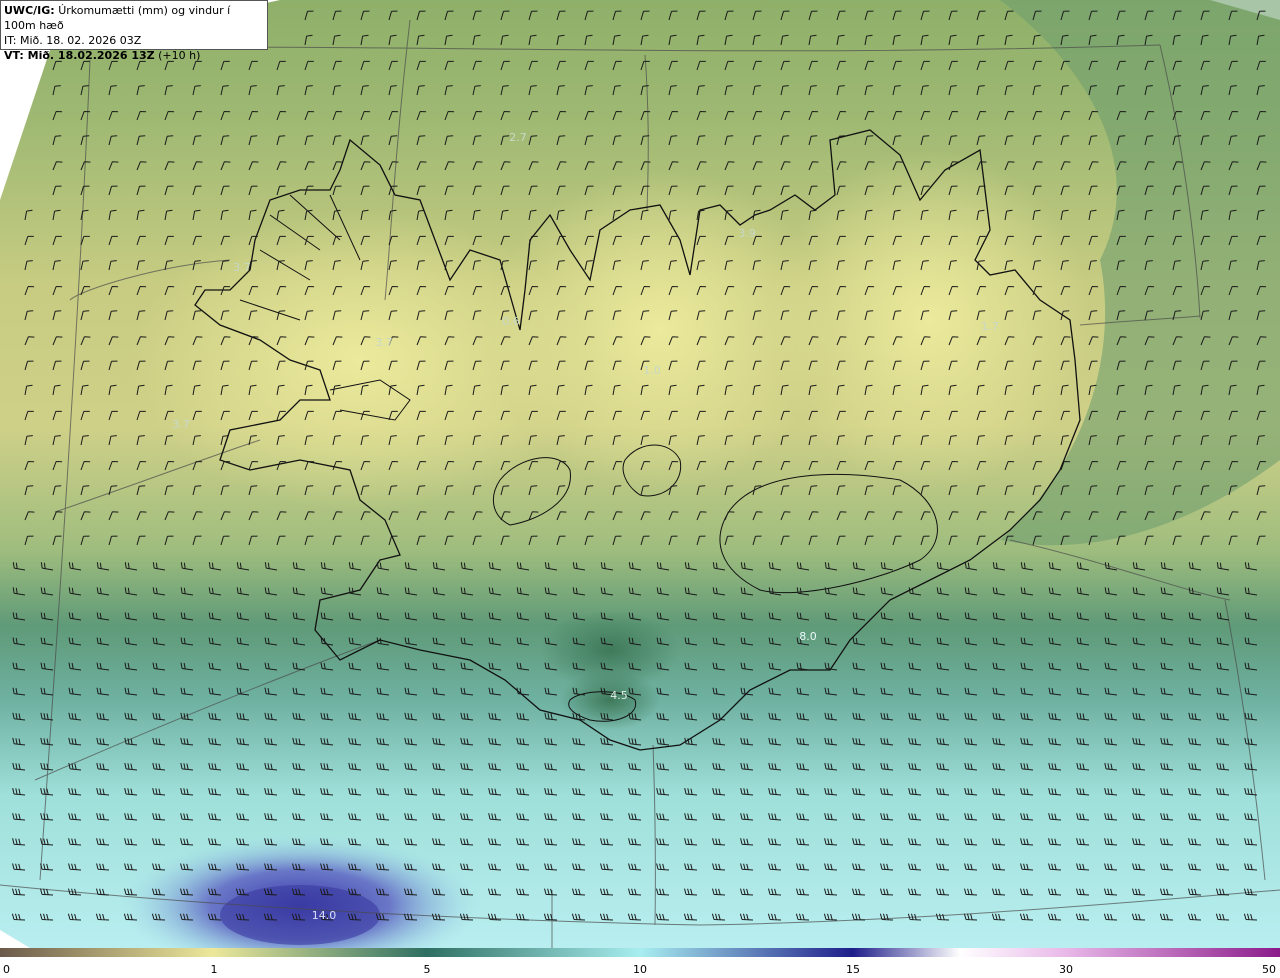 This screenshot has height=978, width=1280. What do you see at coordinates (511, 321) in the screenshot?
I see `value-label: 0.6` at bounding box center [511, 321].